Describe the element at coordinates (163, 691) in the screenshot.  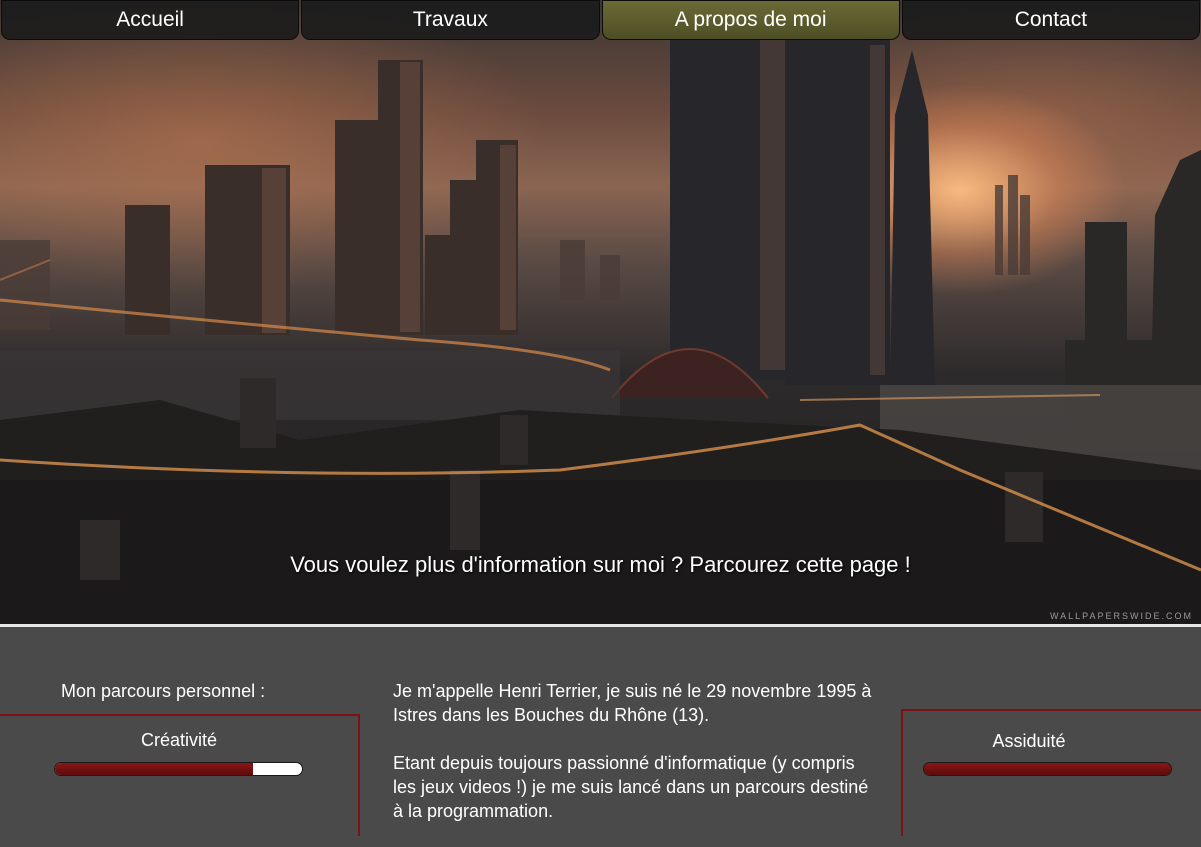
I see `parcours-heading: Mon parcours personnel :` at that location.